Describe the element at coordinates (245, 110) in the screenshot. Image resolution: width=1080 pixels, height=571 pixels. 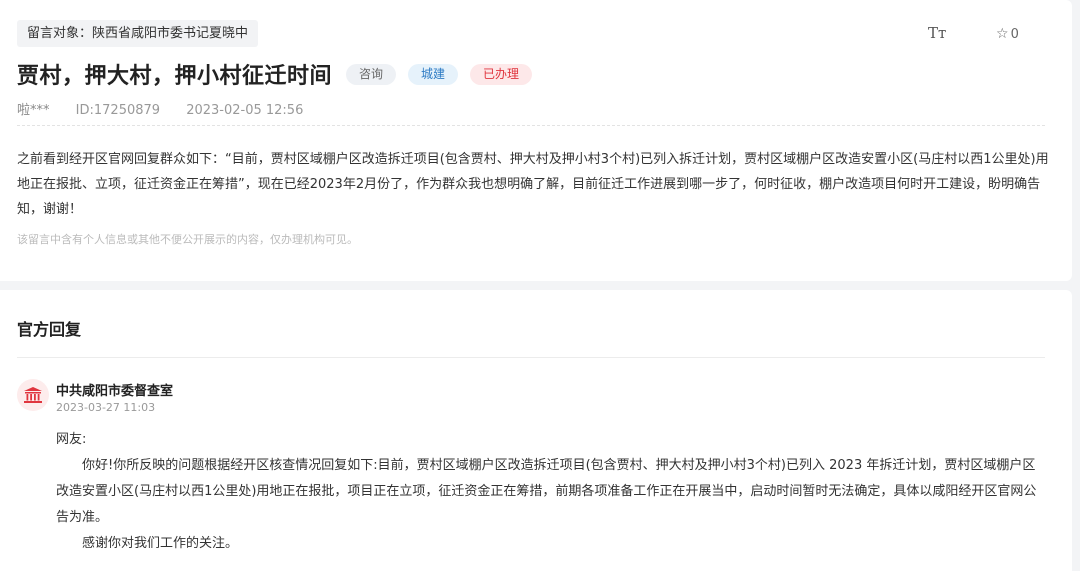
I see `message-datetime: 2023-02-05 12:56` at that location.